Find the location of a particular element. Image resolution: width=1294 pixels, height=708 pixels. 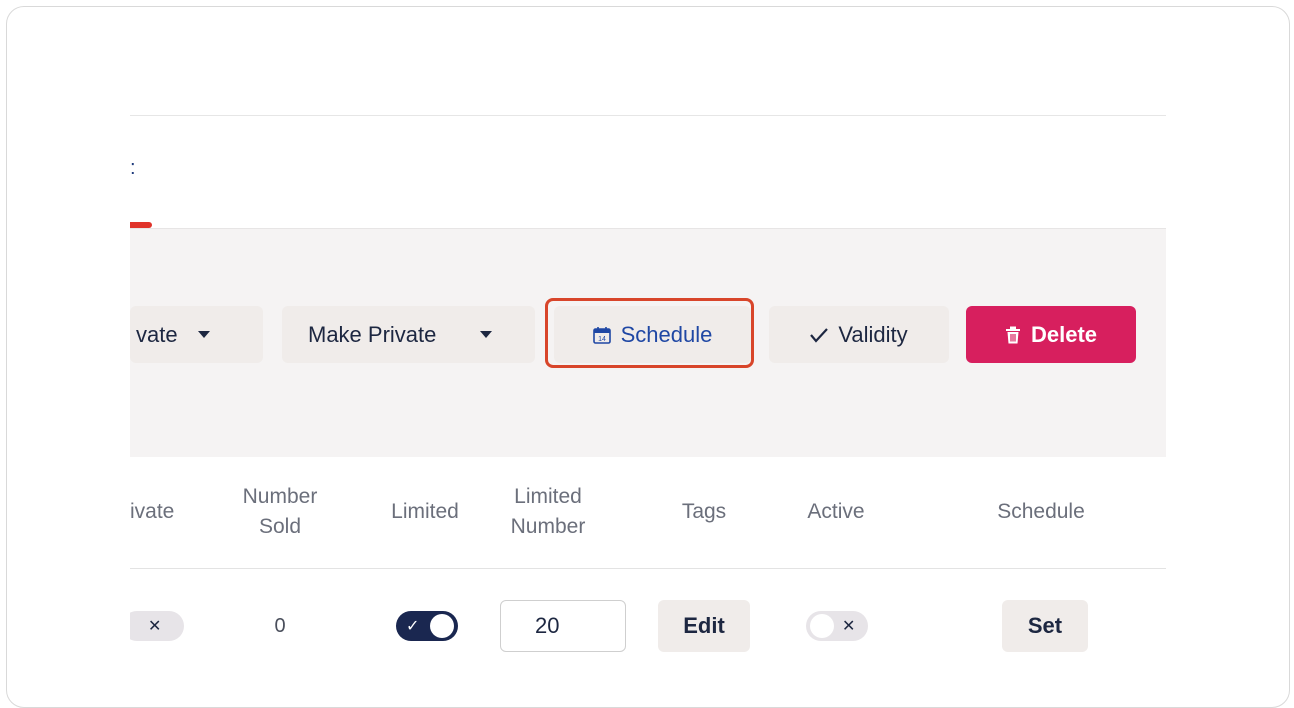

header-limited: Limited is located at coordinates (425, 511).